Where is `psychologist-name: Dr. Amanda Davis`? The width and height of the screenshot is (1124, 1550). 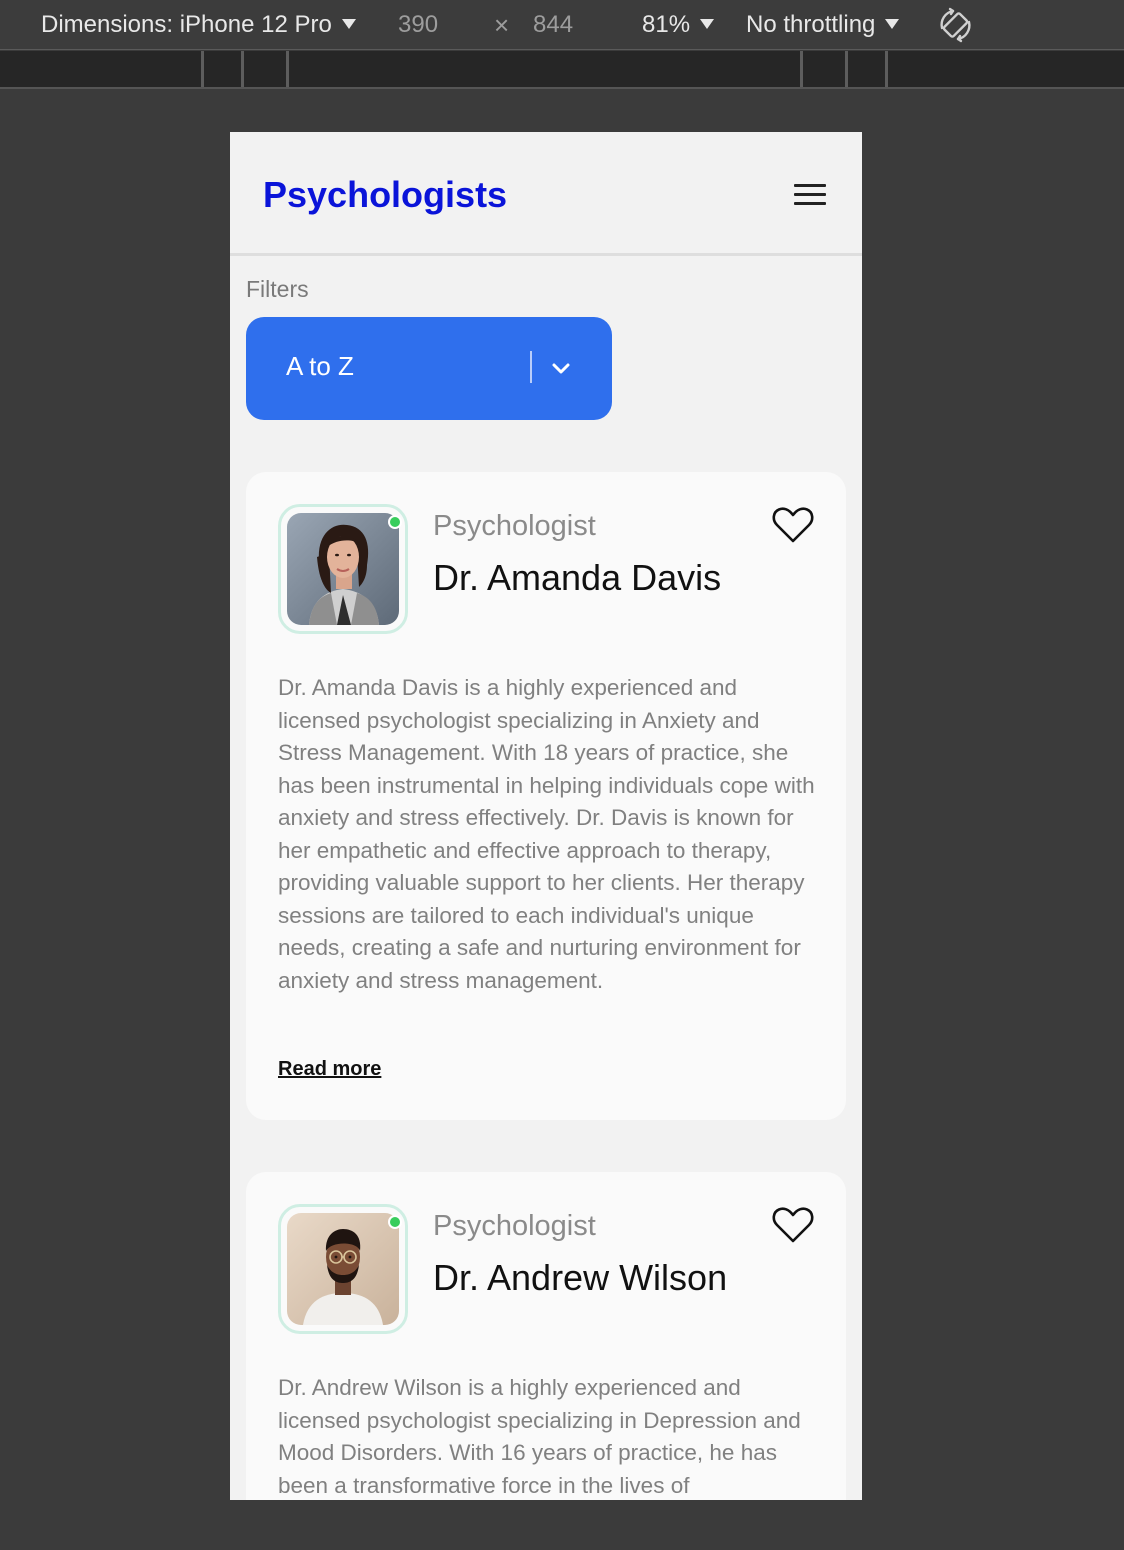 psychologist-name: Dr. Amanda Davis is located at coordinates (577, 577).